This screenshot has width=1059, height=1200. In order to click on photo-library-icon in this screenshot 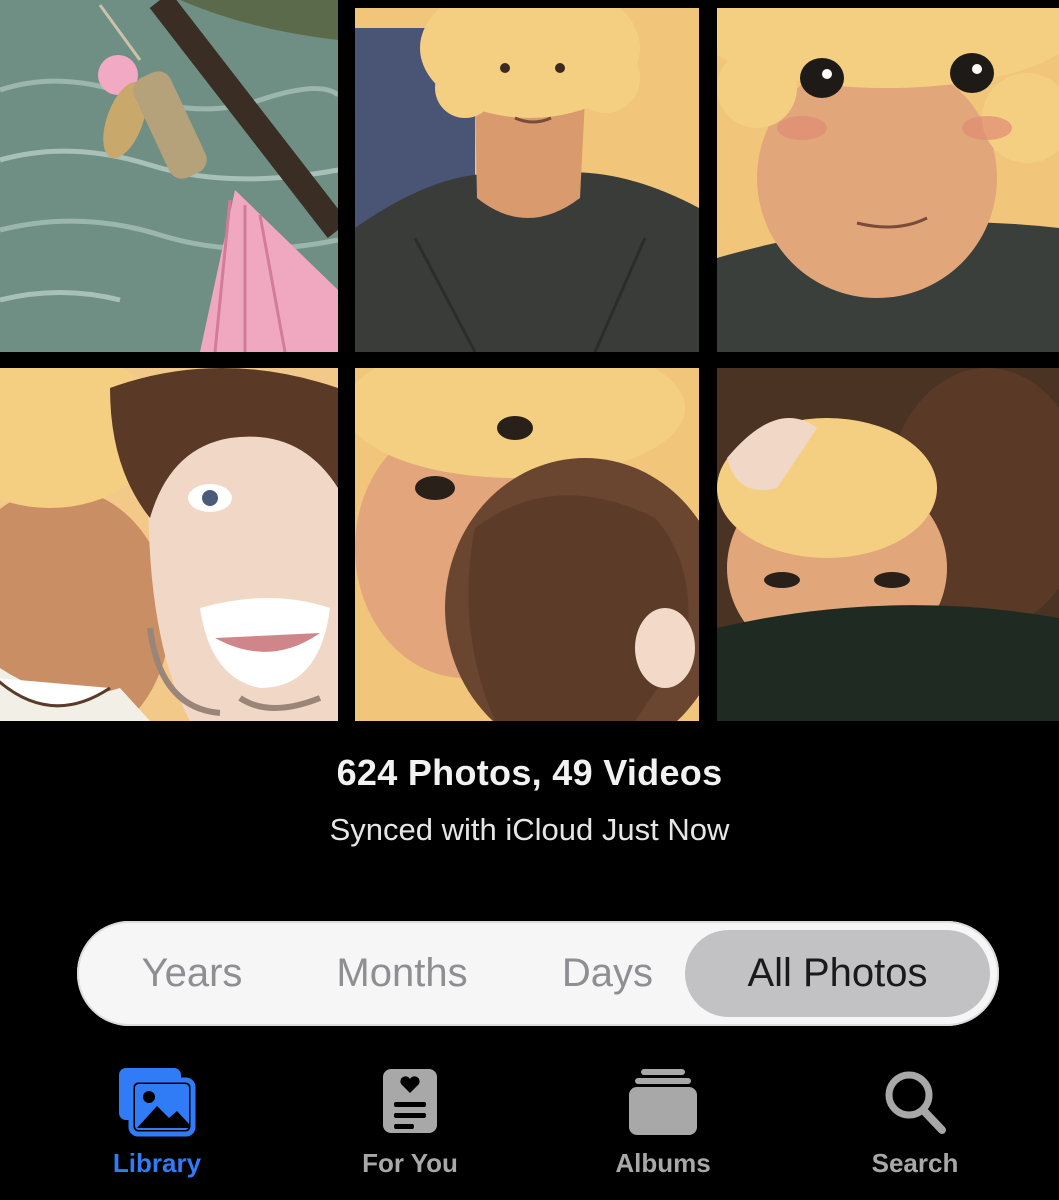, I will do `click(157, 1104)`.